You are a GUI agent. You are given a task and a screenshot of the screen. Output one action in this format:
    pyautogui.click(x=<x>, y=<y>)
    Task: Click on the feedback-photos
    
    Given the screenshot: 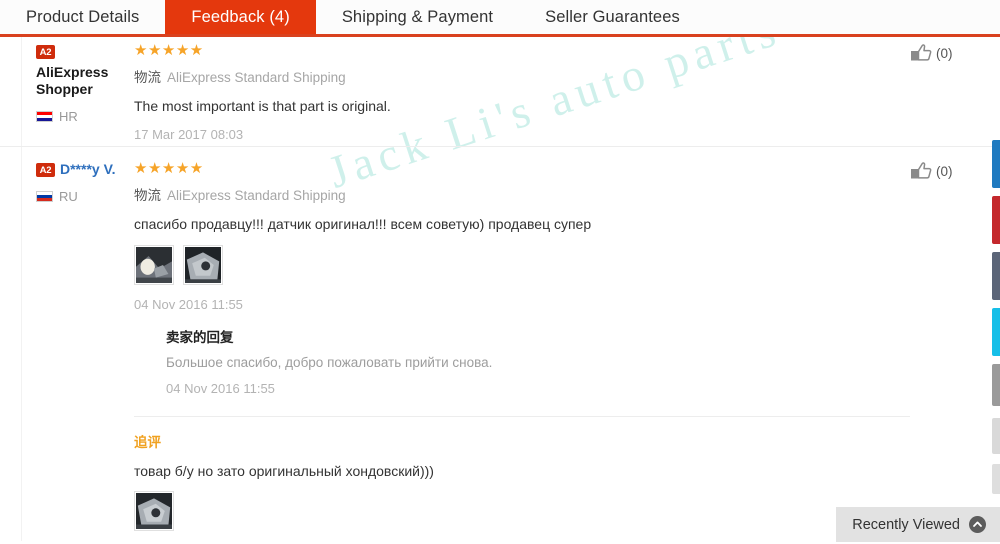 What is the action you would take?
    pyautogui.click(x=522, y=265)
    